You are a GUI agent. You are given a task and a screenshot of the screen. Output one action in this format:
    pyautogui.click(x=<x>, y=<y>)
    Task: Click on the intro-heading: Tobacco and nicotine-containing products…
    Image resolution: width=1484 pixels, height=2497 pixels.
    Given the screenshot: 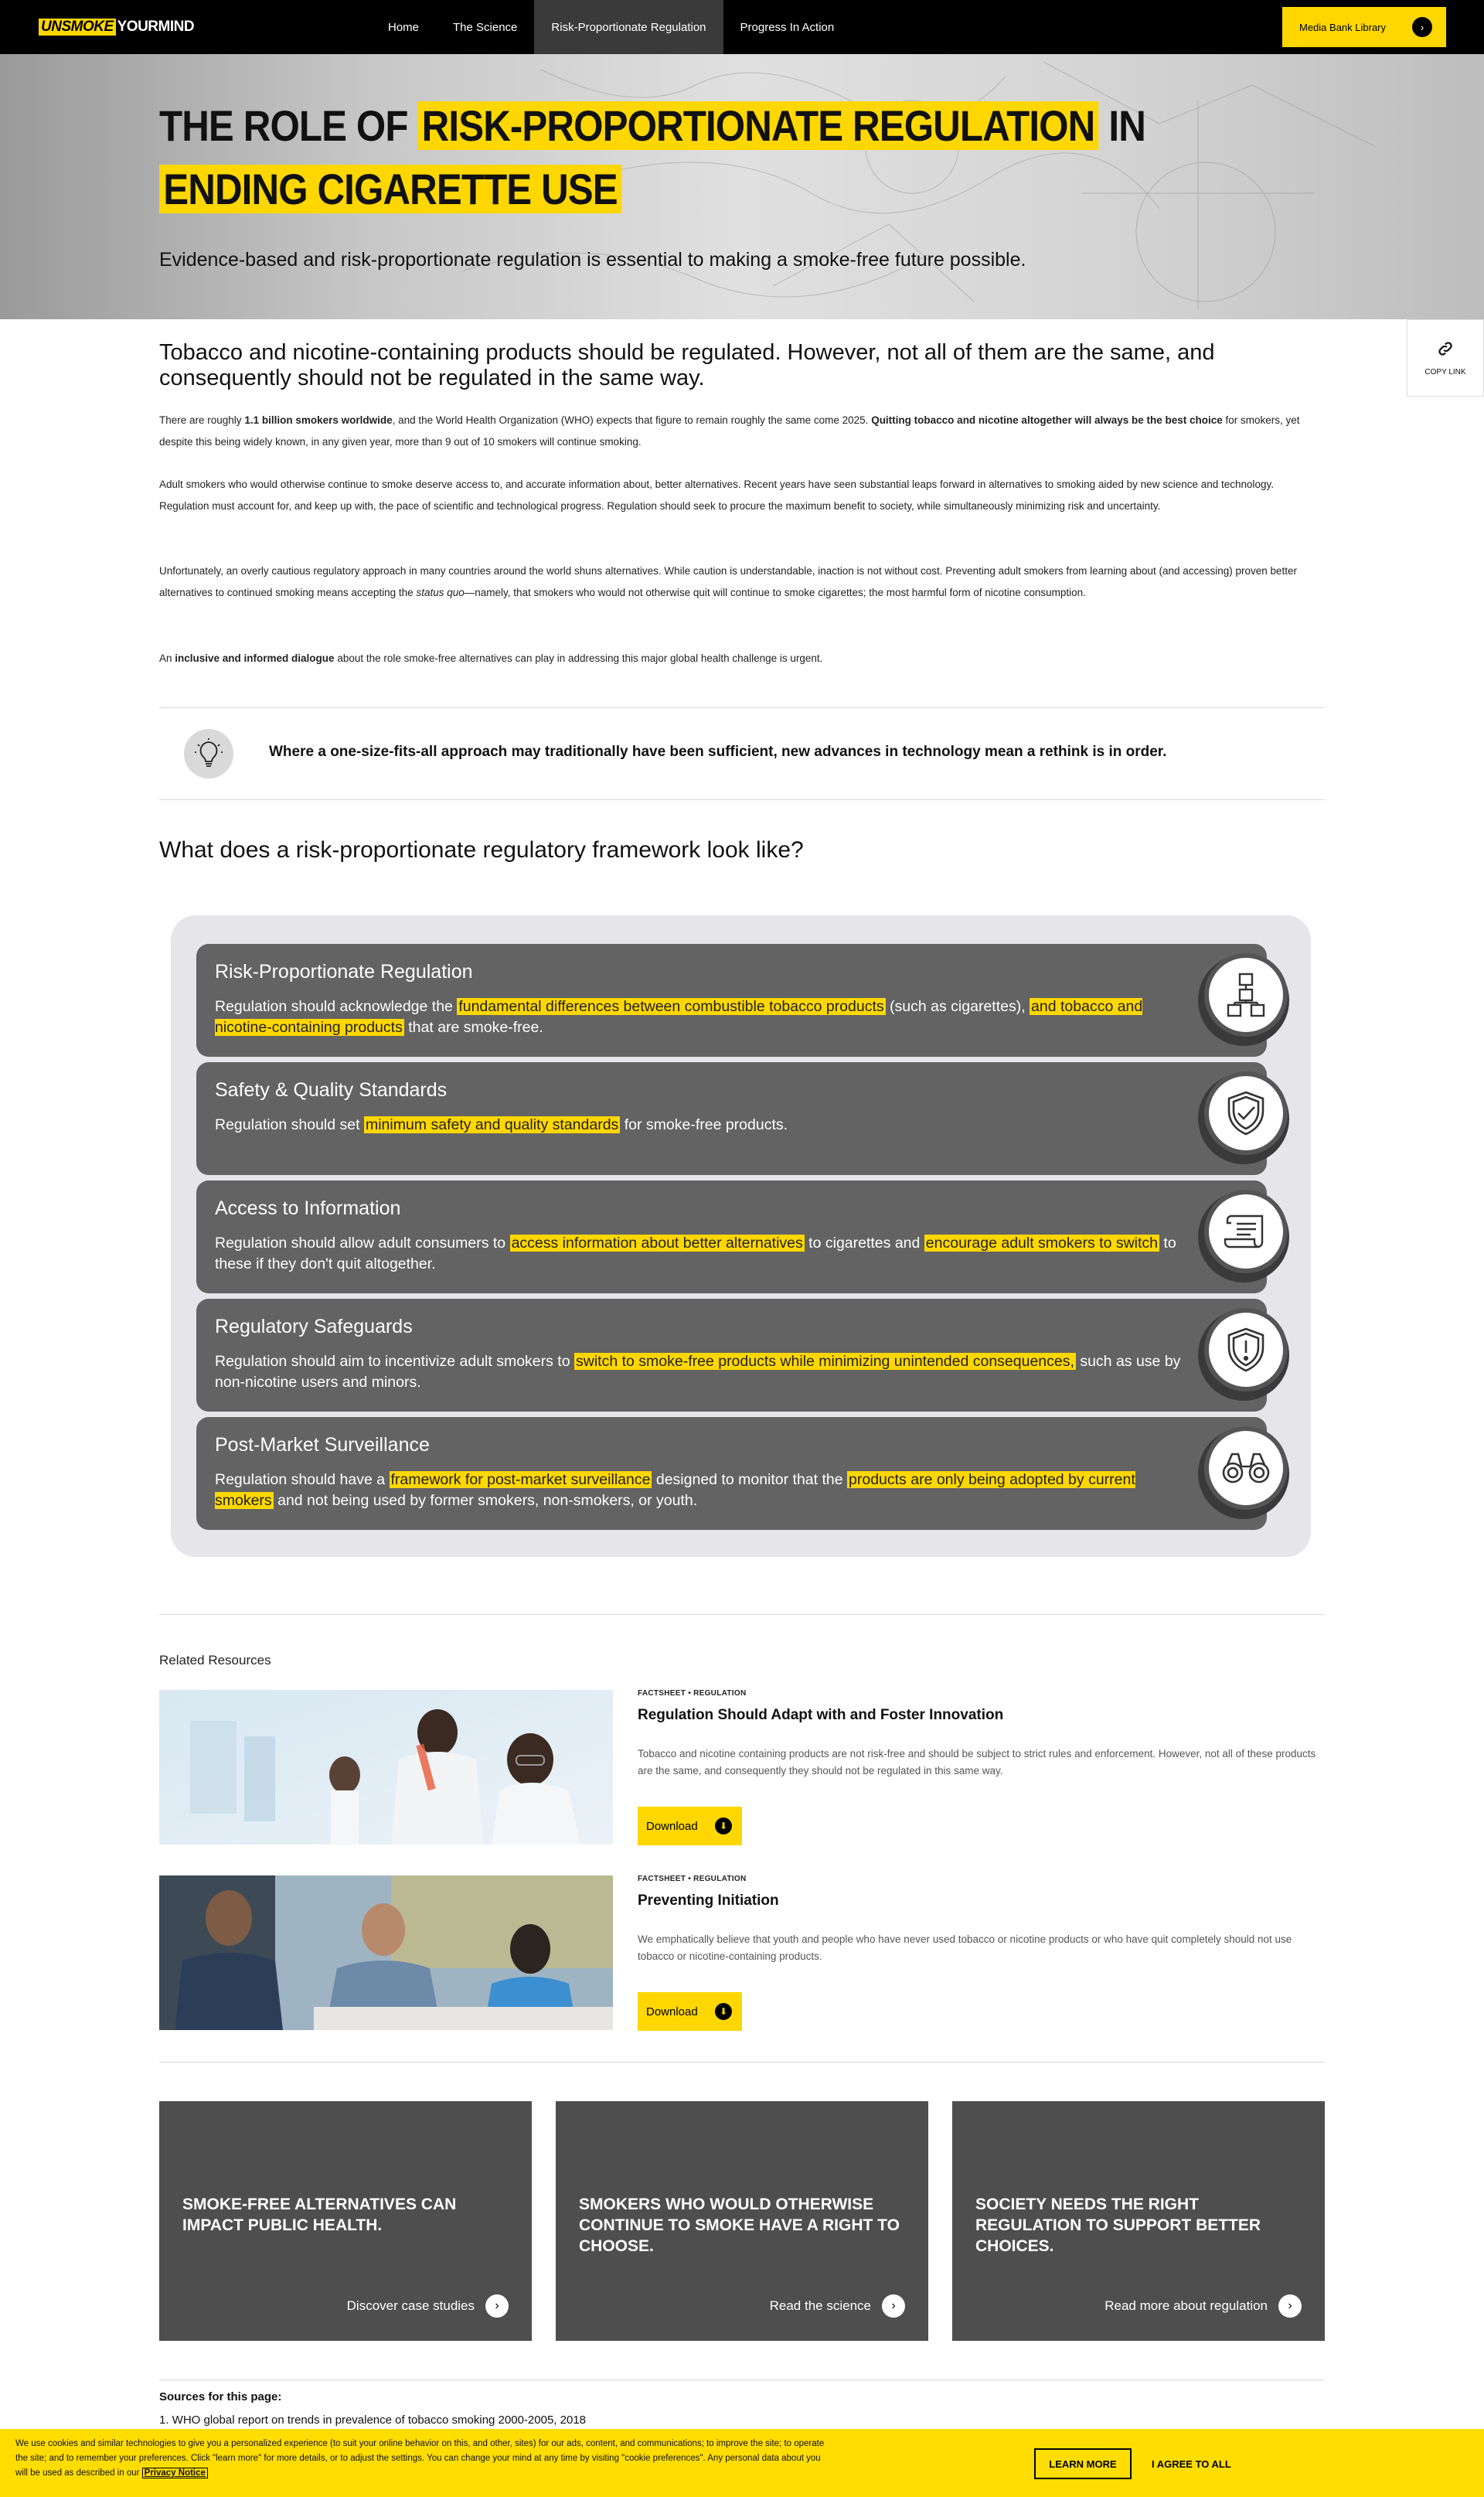 What is the action you would take?
    pyautogui.click(x=687, y=365)
    